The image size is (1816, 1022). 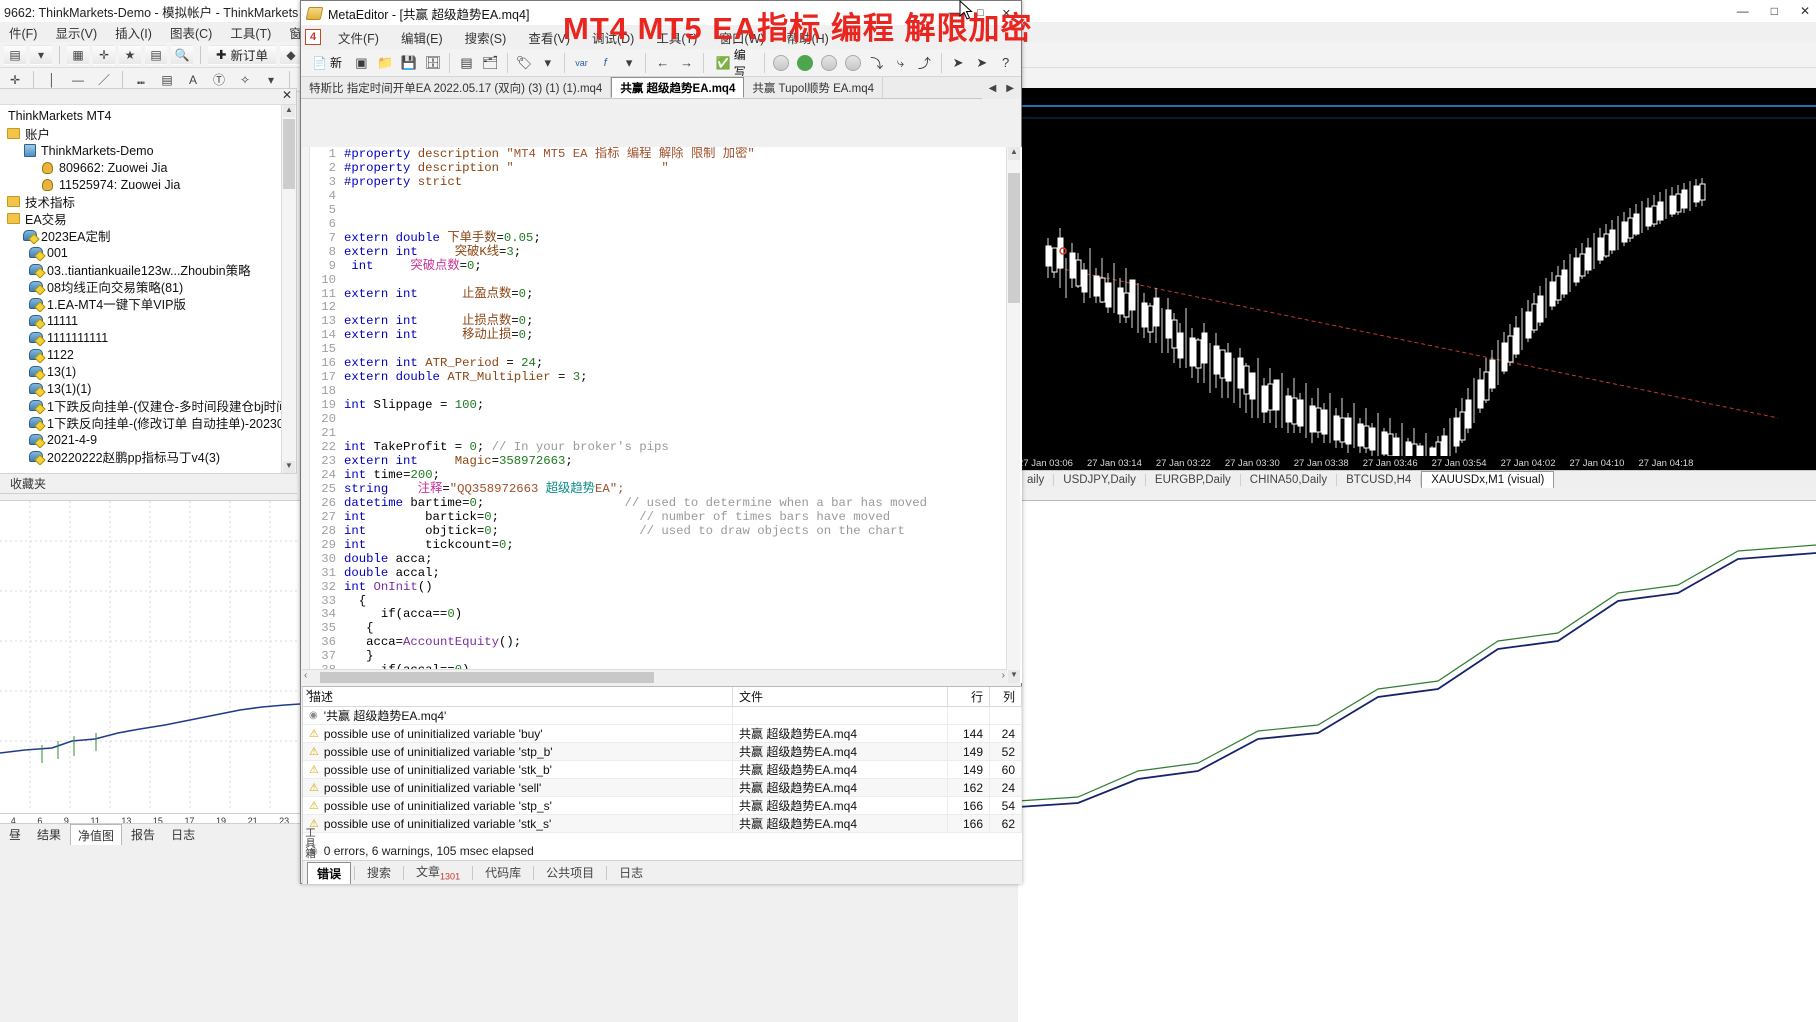 I want to click on step-into-icon: ⤷, so click(x=900, y=63).